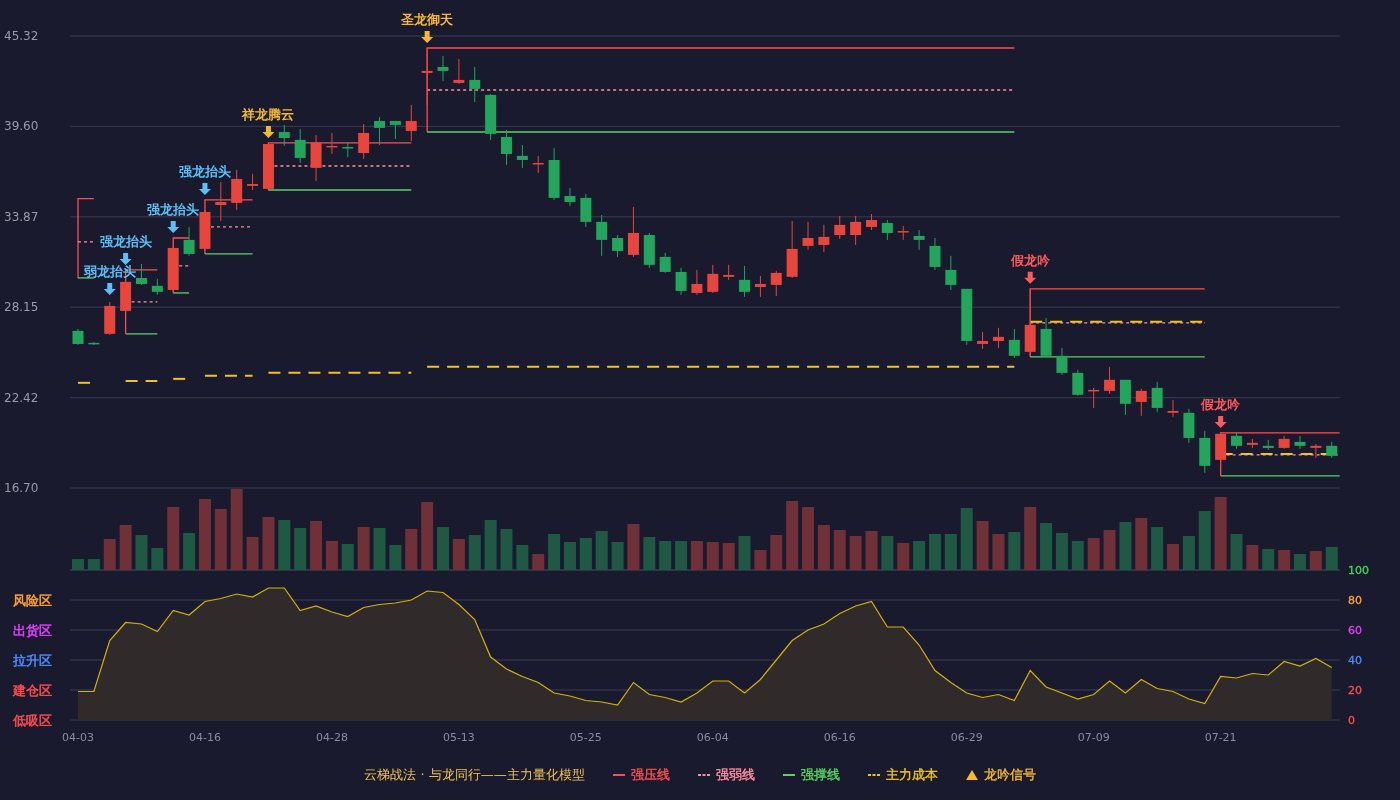 The image size is (1400, 800). What do you see at coordinates (712, 737) in the screenshot?
I see `axis-label: 06-04` at bounding box center [712, 737].